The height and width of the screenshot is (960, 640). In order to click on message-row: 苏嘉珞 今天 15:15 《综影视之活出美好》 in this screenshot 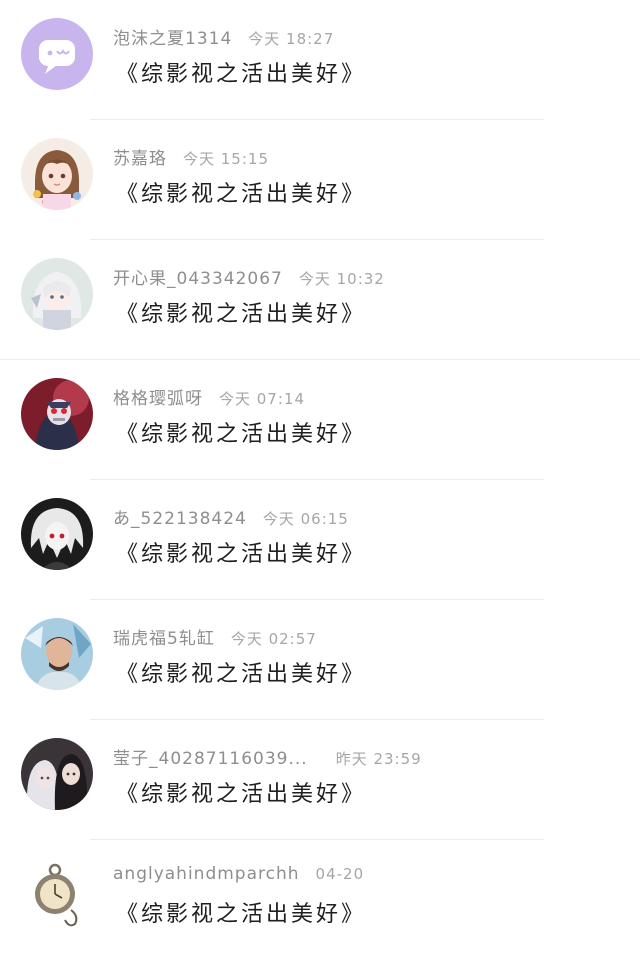, I will do `click(320, 180)`.